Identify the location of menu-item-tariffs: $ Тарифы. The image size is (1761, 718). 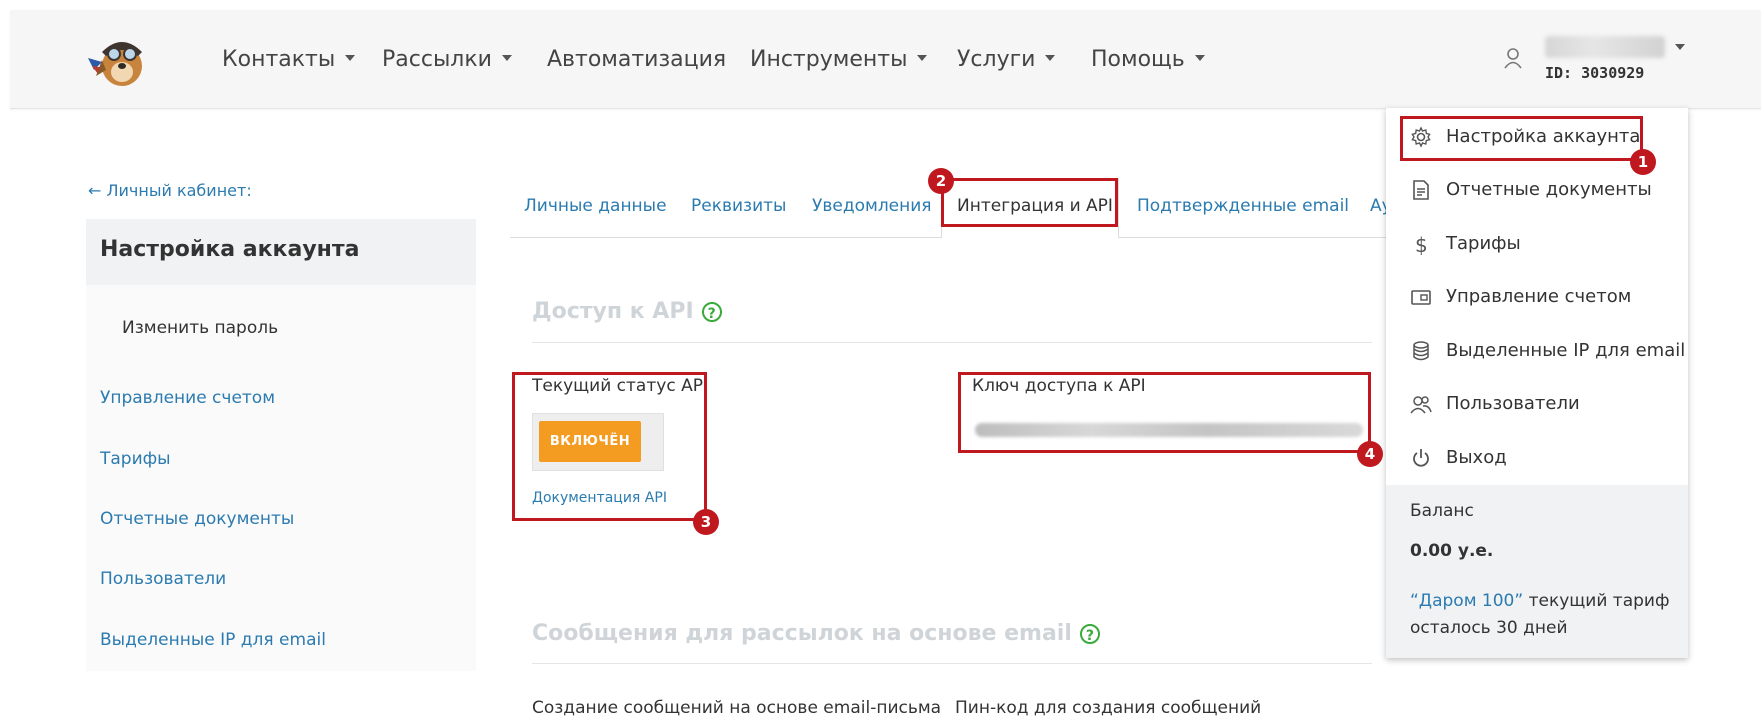
(1465, 244).